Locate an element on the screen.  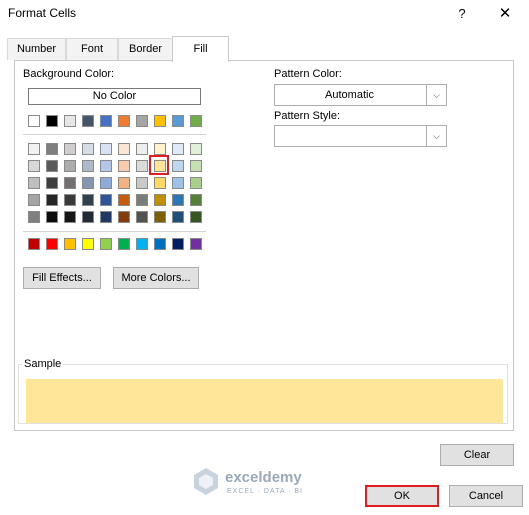
tab-border: Border is located at coordinates (145, 49).